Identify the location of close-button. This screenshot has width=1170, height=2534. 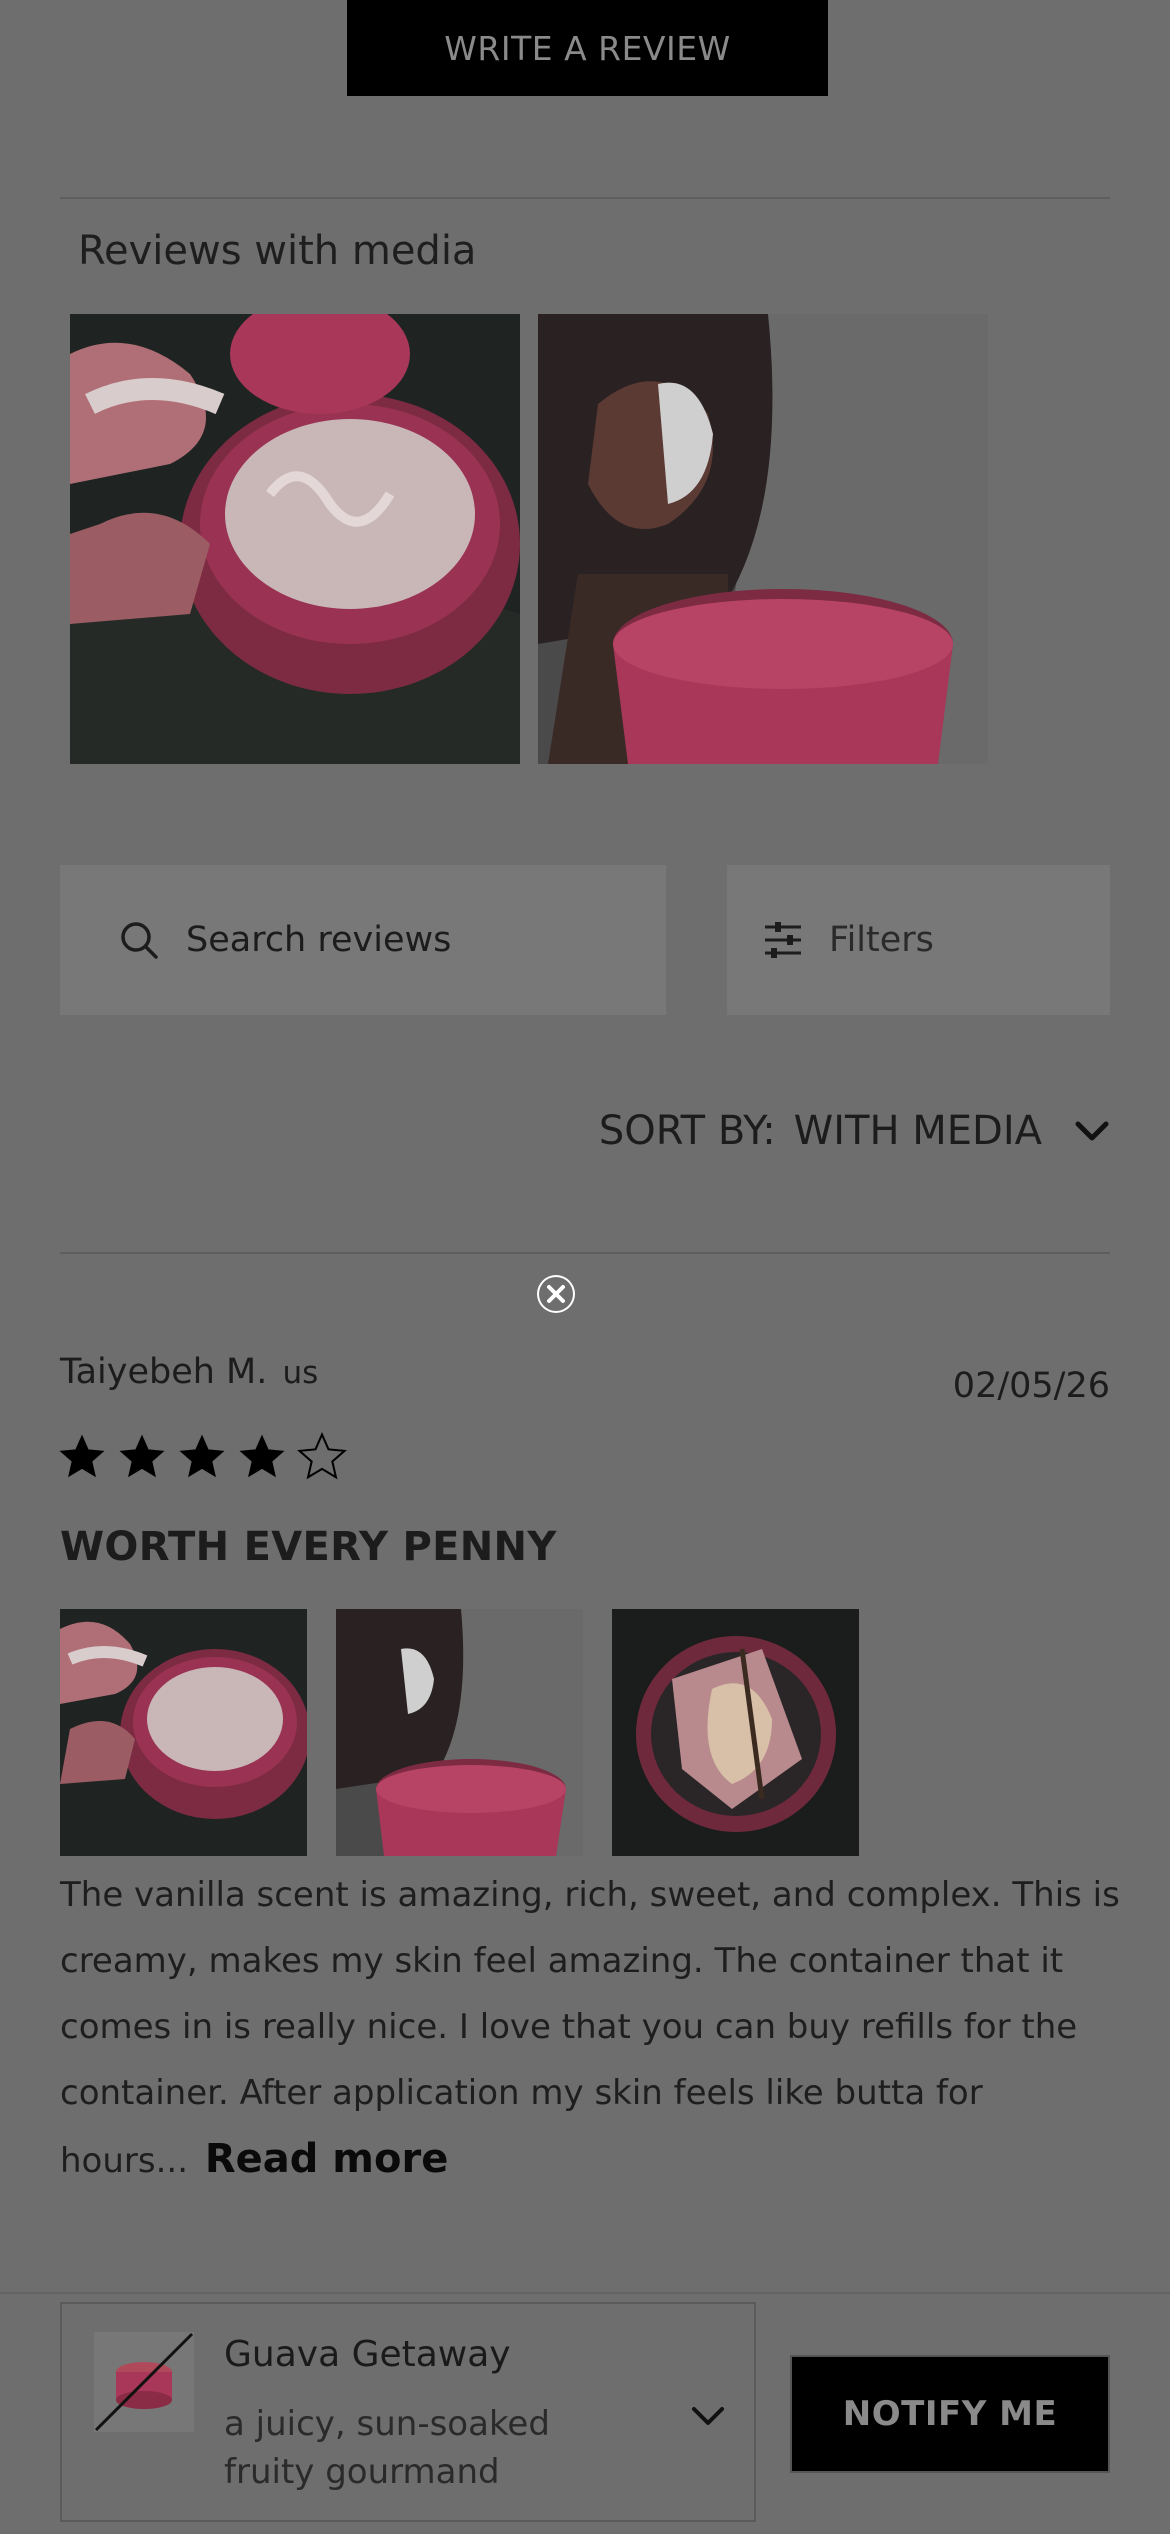
(556, 1294).